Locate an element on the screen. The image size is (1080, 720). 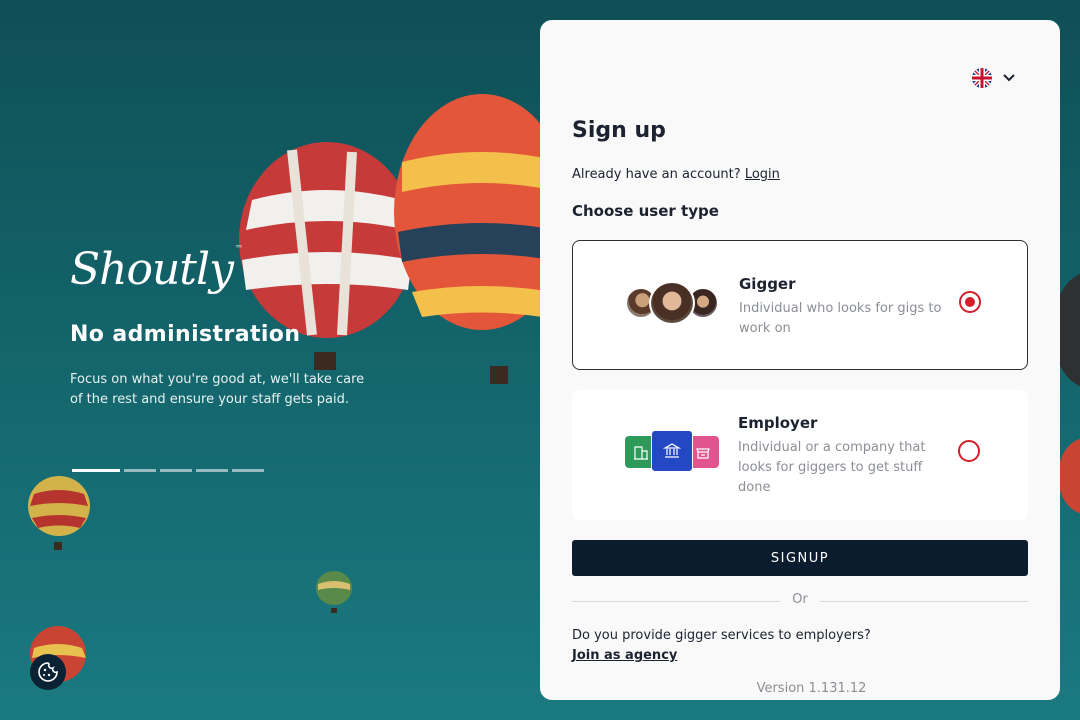
carousel-indicators is located at coordinates (168, 470).